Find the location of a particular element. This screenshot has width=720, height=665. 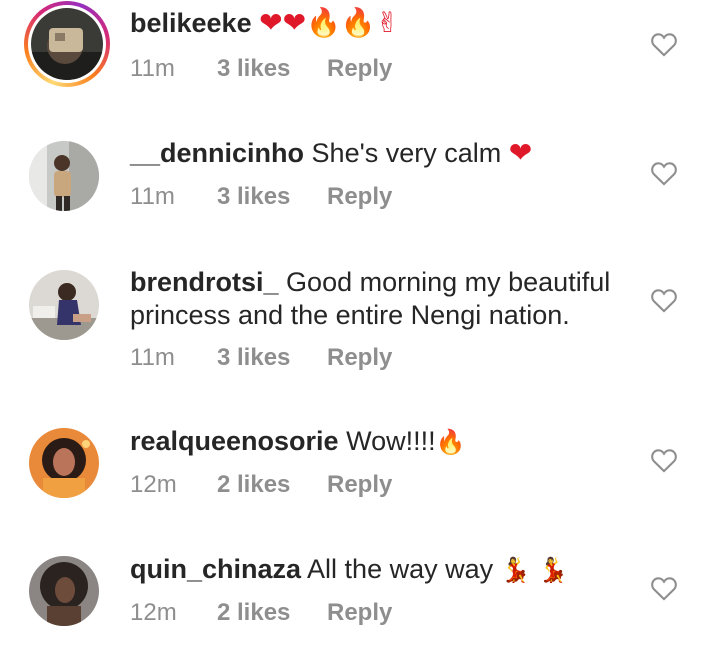

avatar-story-ring is located at coordinates (67, 44).